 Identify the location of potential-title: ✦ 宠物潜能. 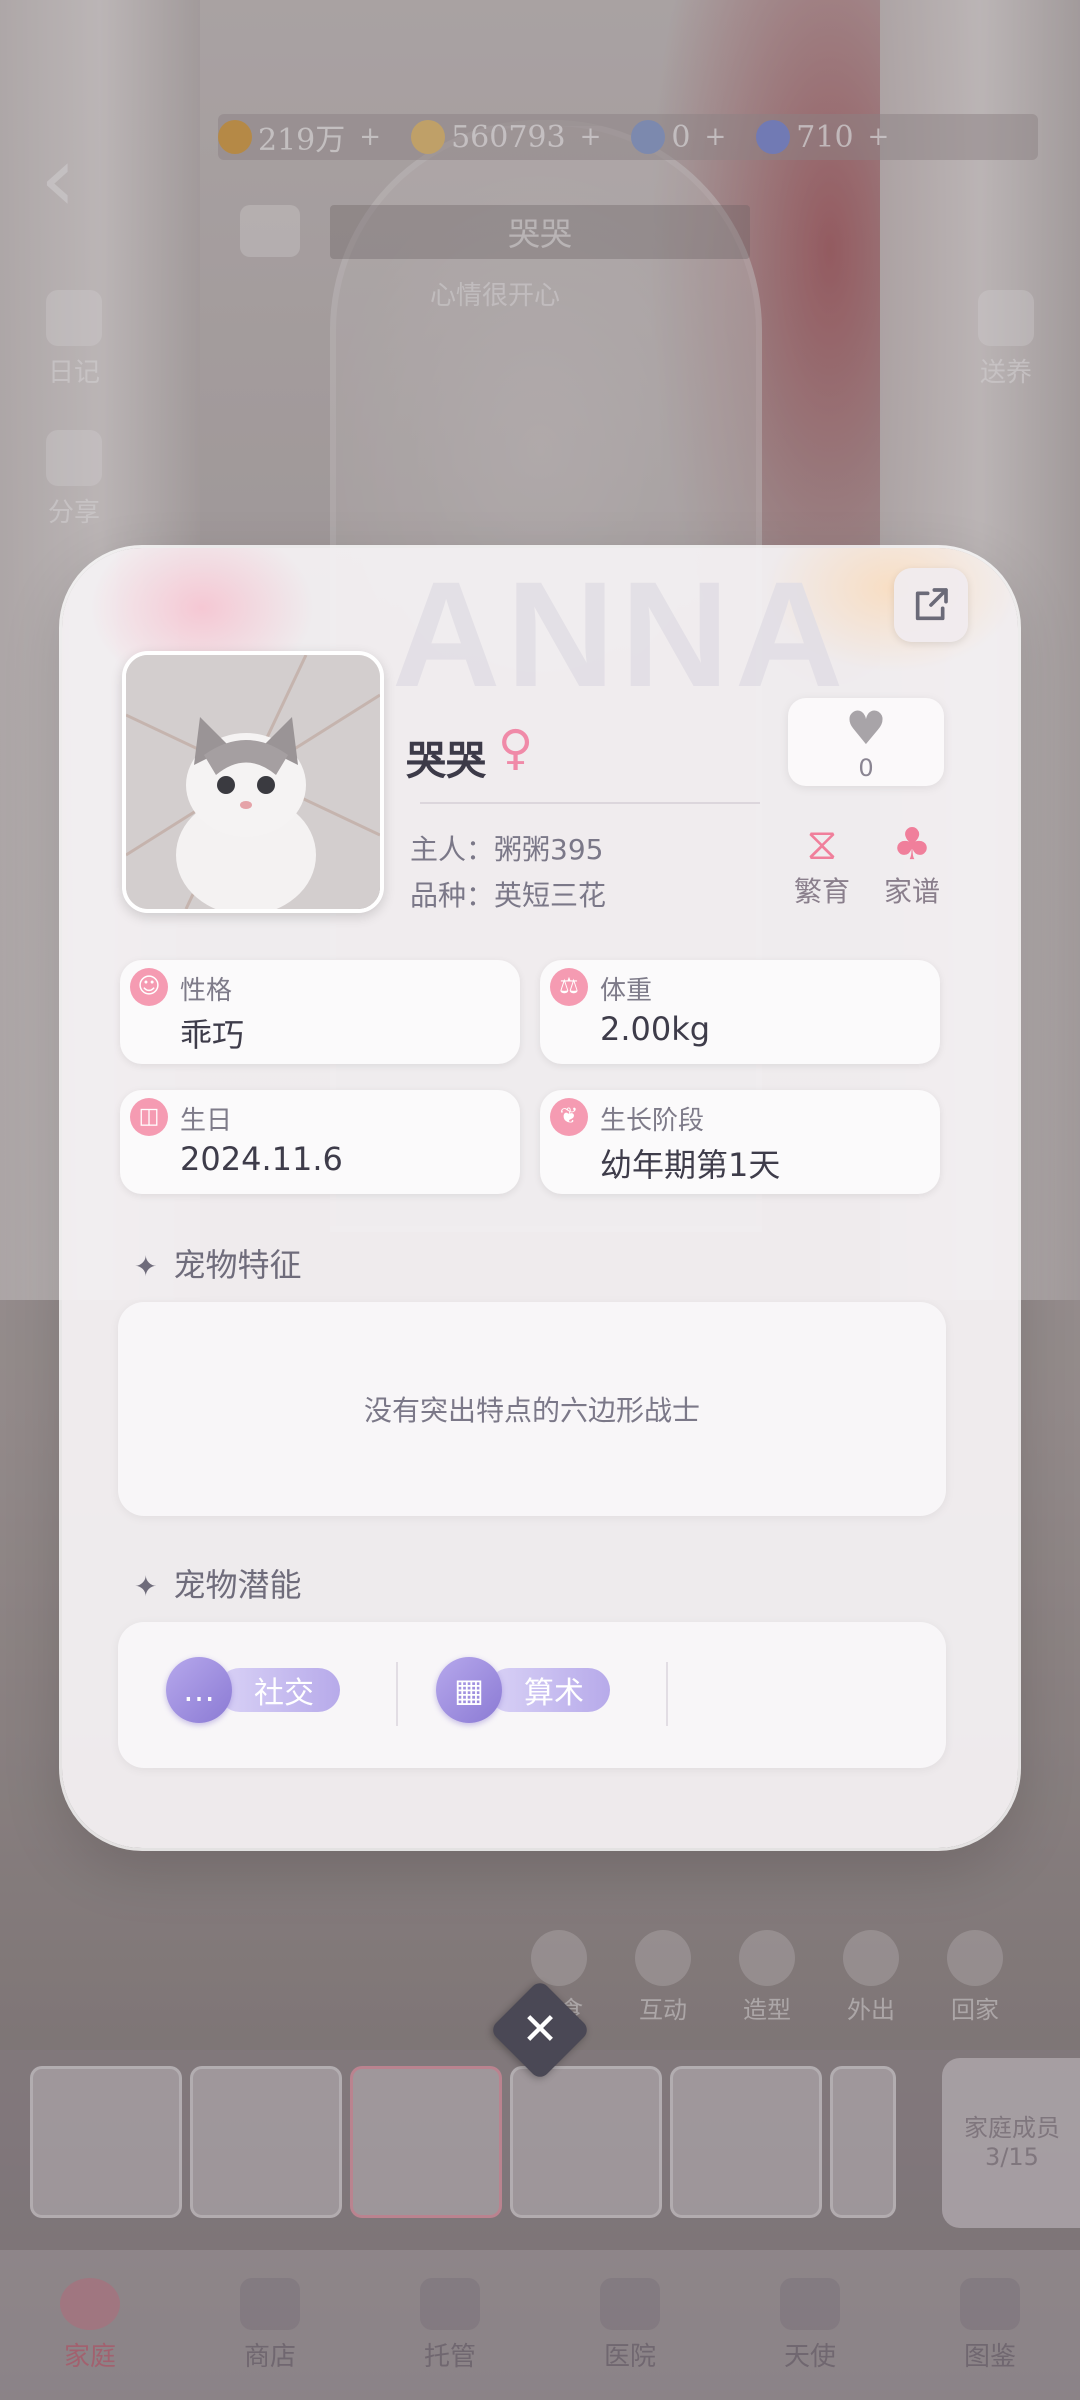
(218, 1585).